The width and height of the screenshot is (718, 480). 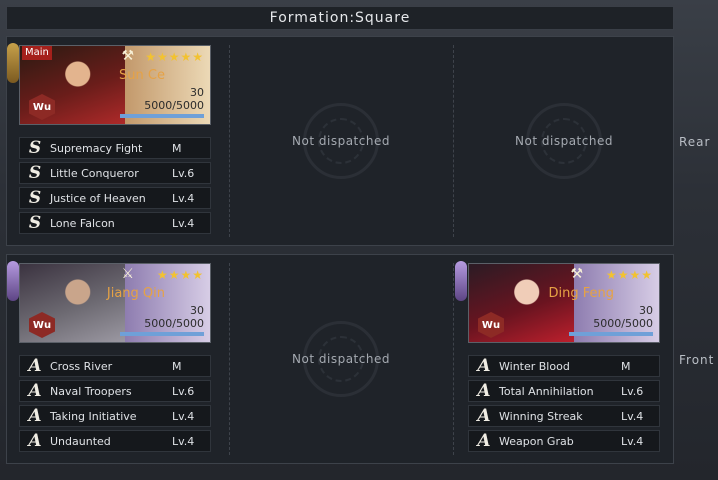 What do you see at coordinates (534, 366) in the screenshot?
I see `skill-name: Winter Blood` at bounding box center [534, 366].